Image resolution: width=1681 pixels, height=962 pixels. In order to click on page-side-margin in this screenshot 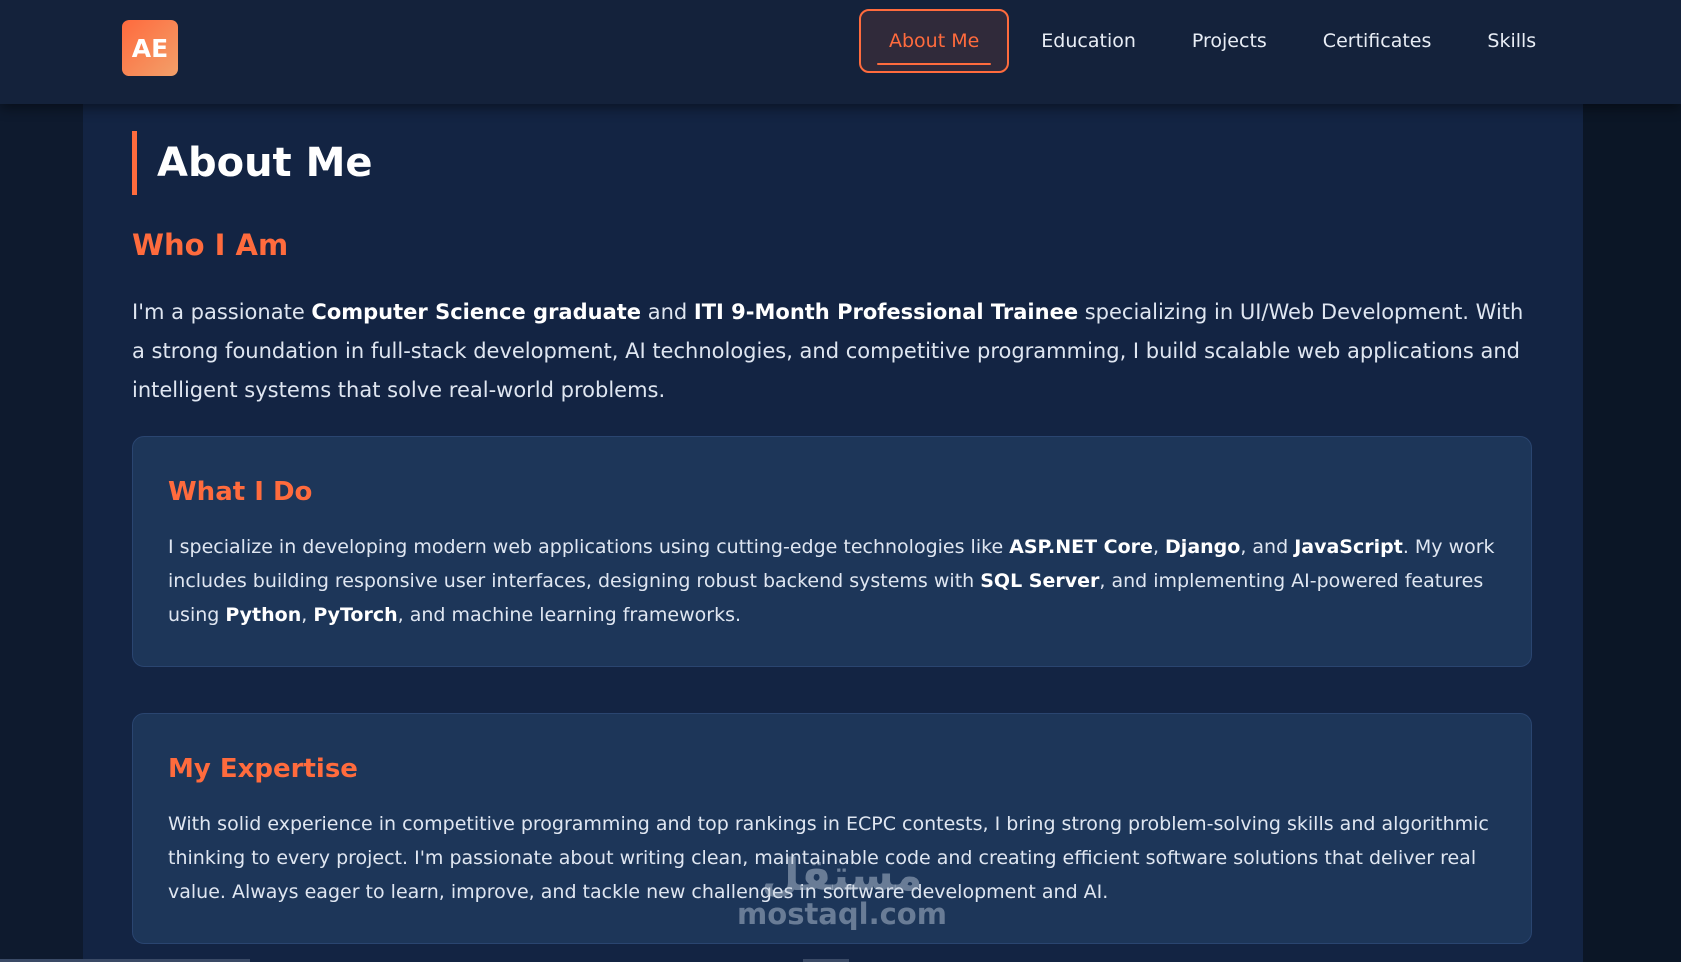, I will do `click(1632, 533)`.